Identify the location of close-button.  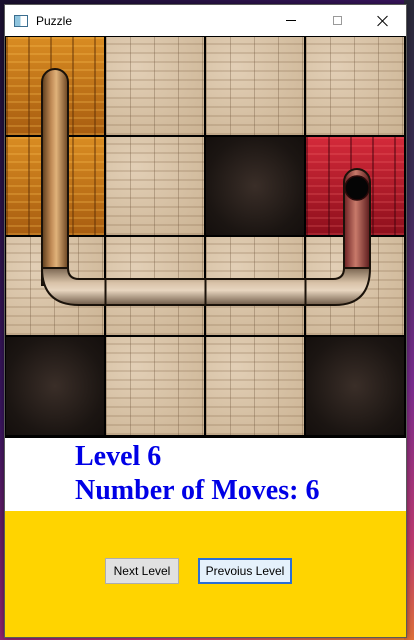
(383, 20).